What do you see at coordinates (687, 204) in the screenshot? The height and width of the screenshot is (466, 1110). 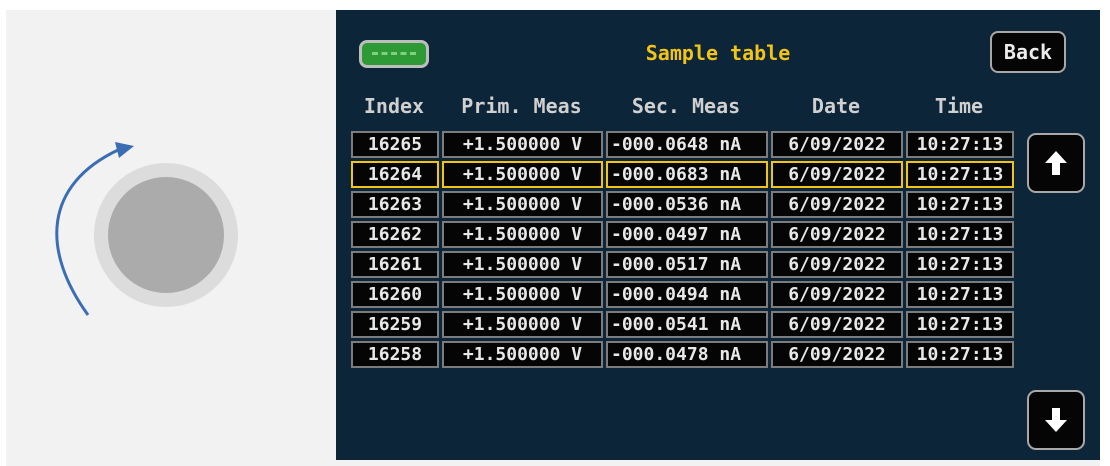 I see `cell-sec-meas: -000.0536 nA` at bounding box center [687, 204].